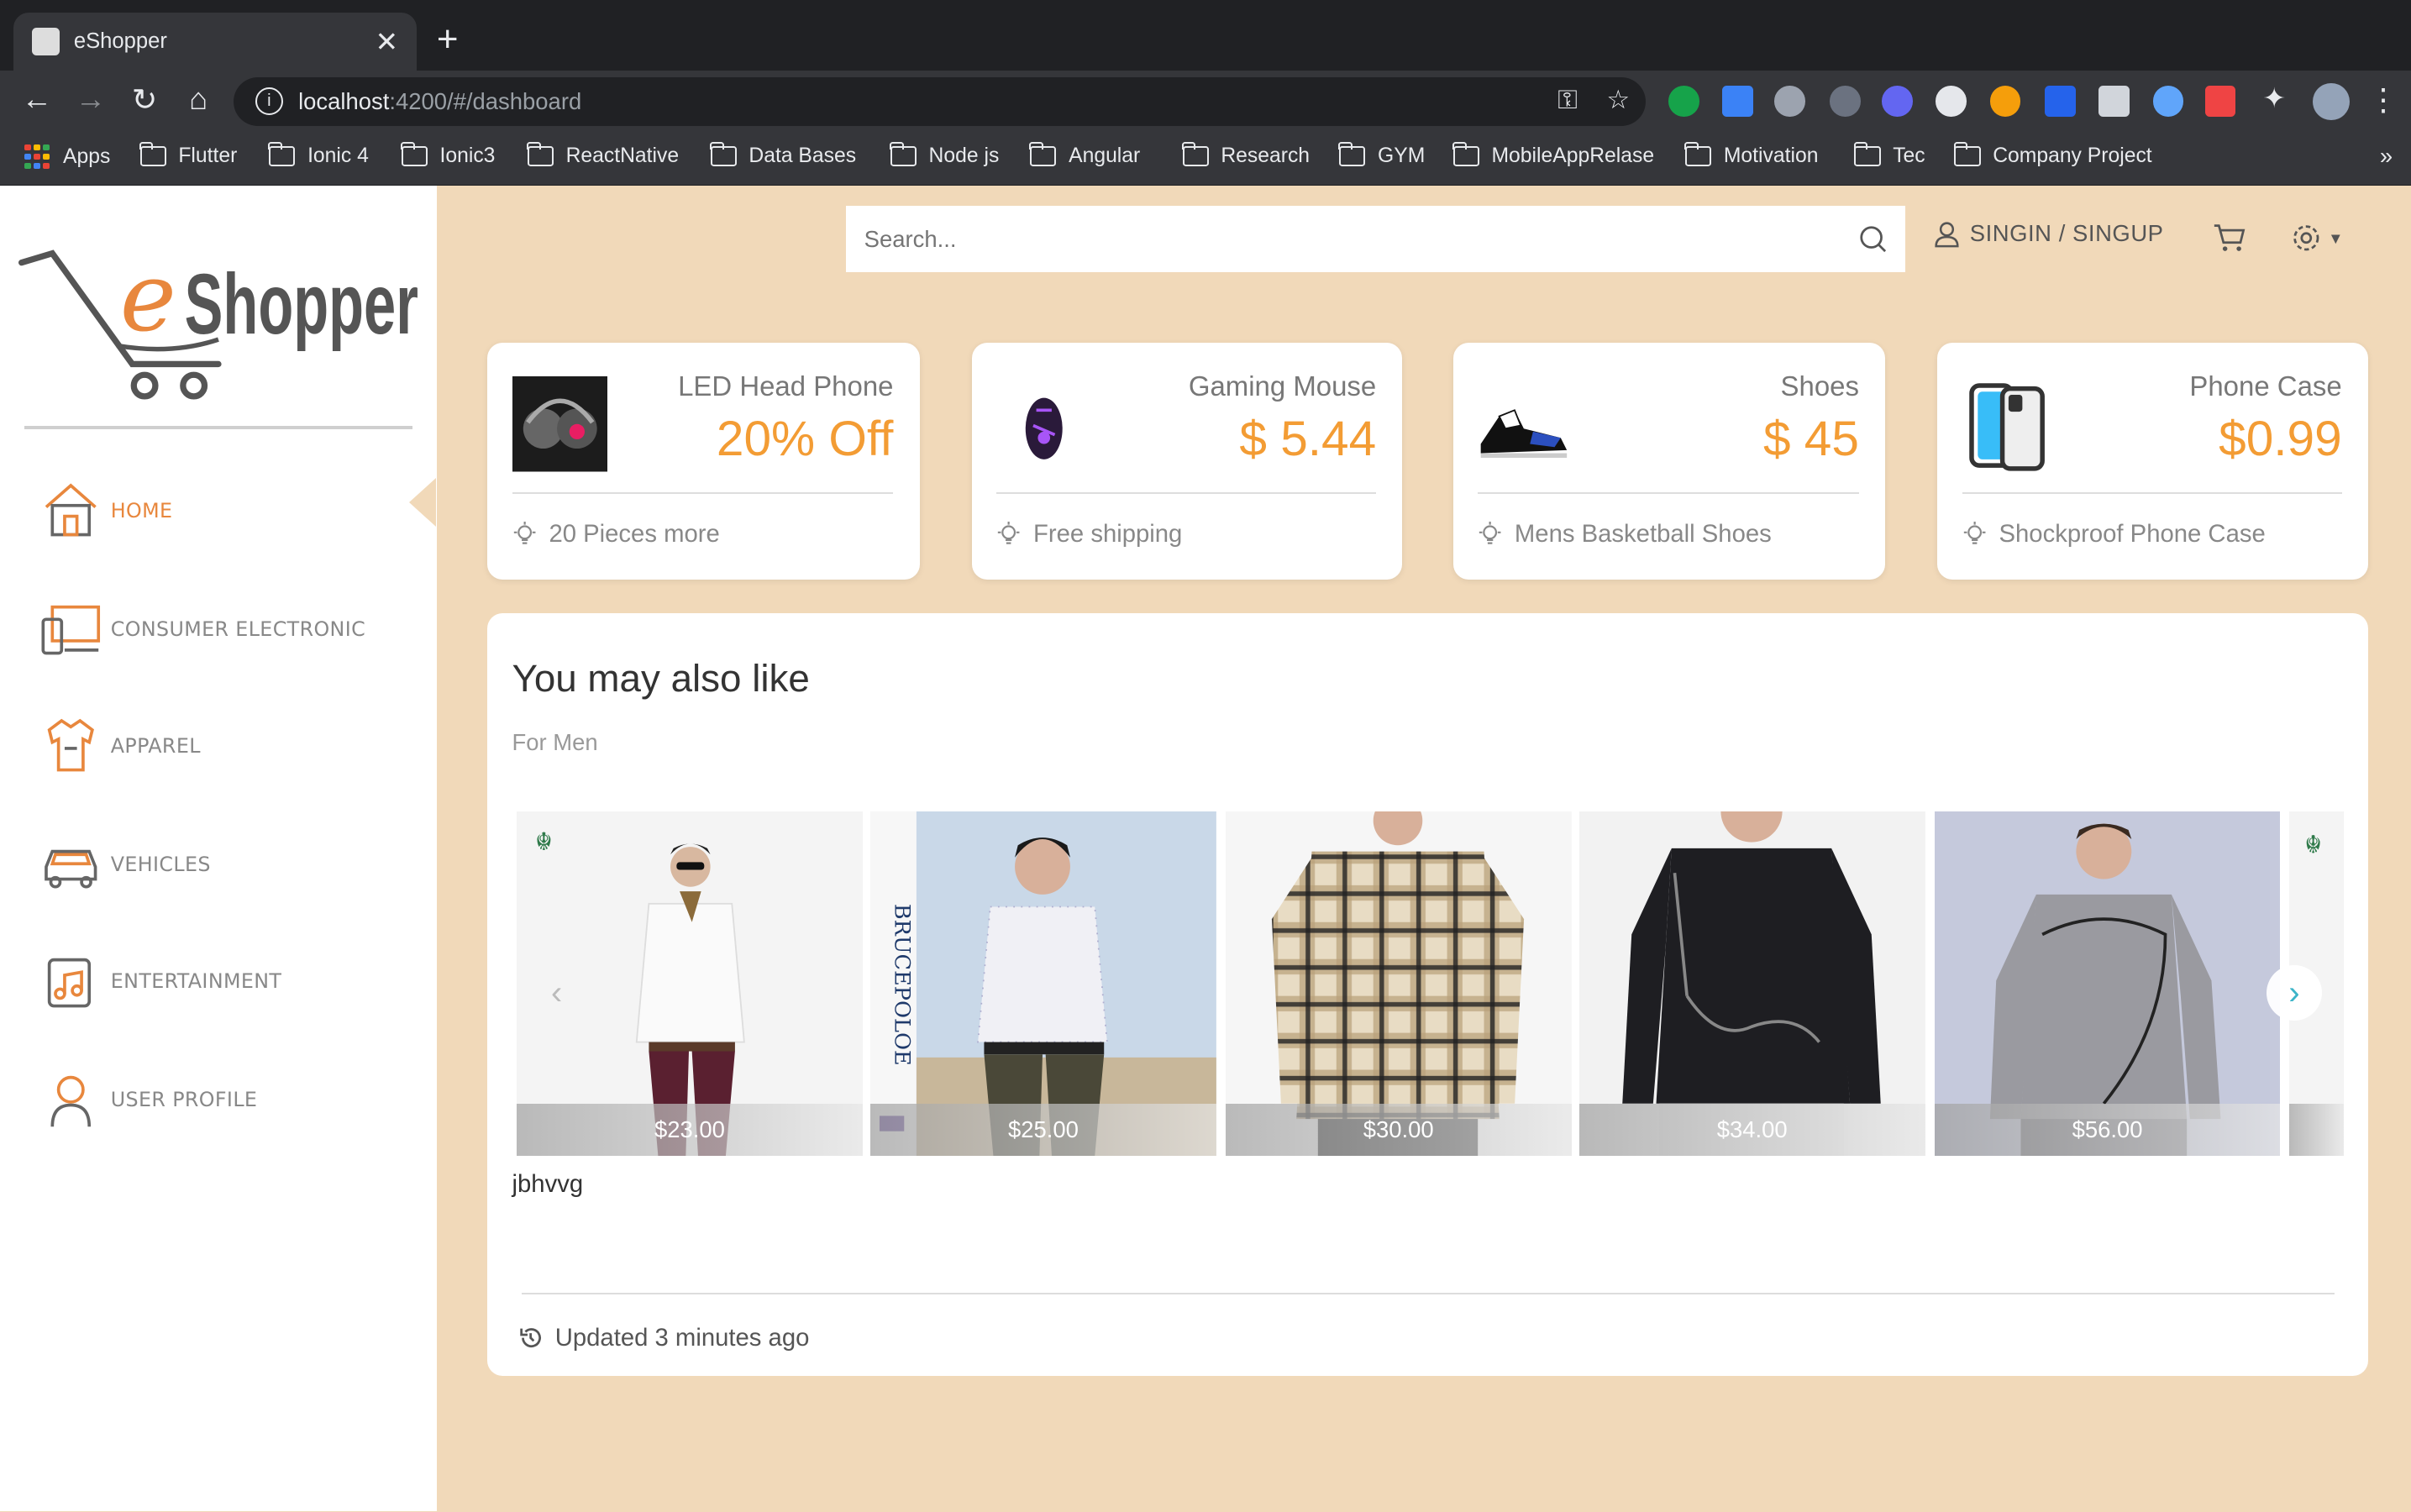 This screenshot has height=1512, width=2411. What do you see at coordinates (201, 629) in the screenshot?
I see `sidebar-item-consumer-electronic: CONSUMER ELECTRONIC` at bounding box center [201, 629].